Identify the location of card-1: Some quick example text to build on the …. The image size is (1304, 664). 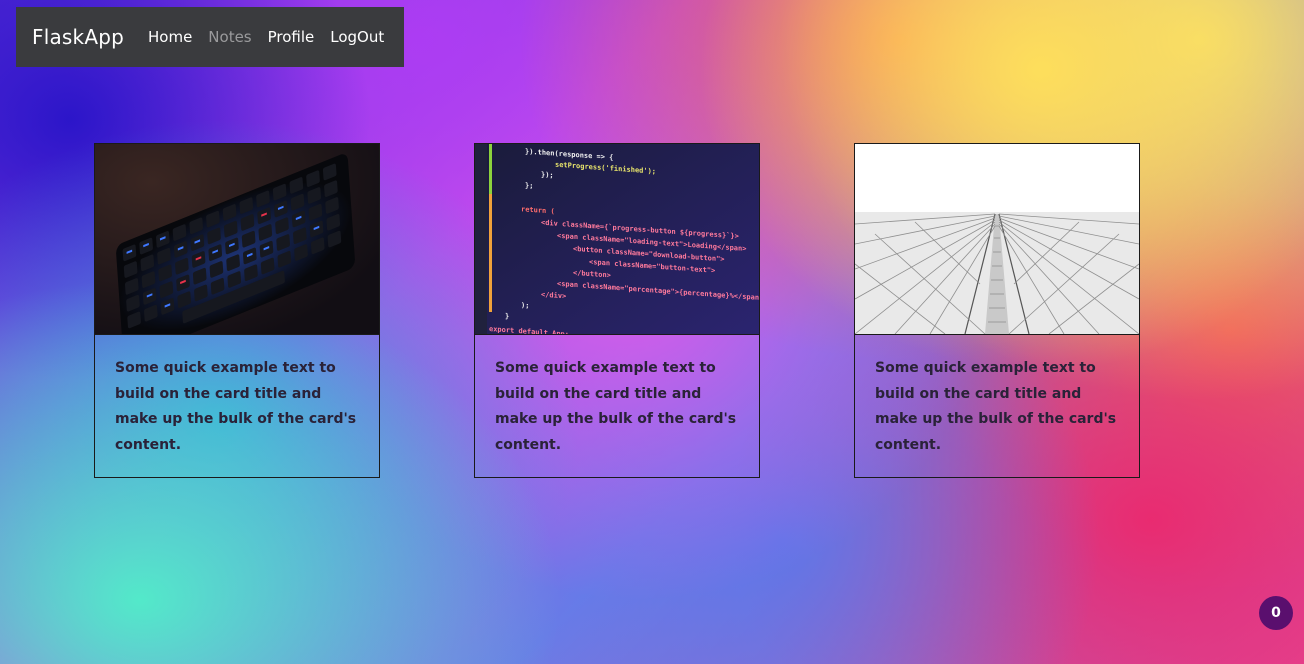
(237, 310).